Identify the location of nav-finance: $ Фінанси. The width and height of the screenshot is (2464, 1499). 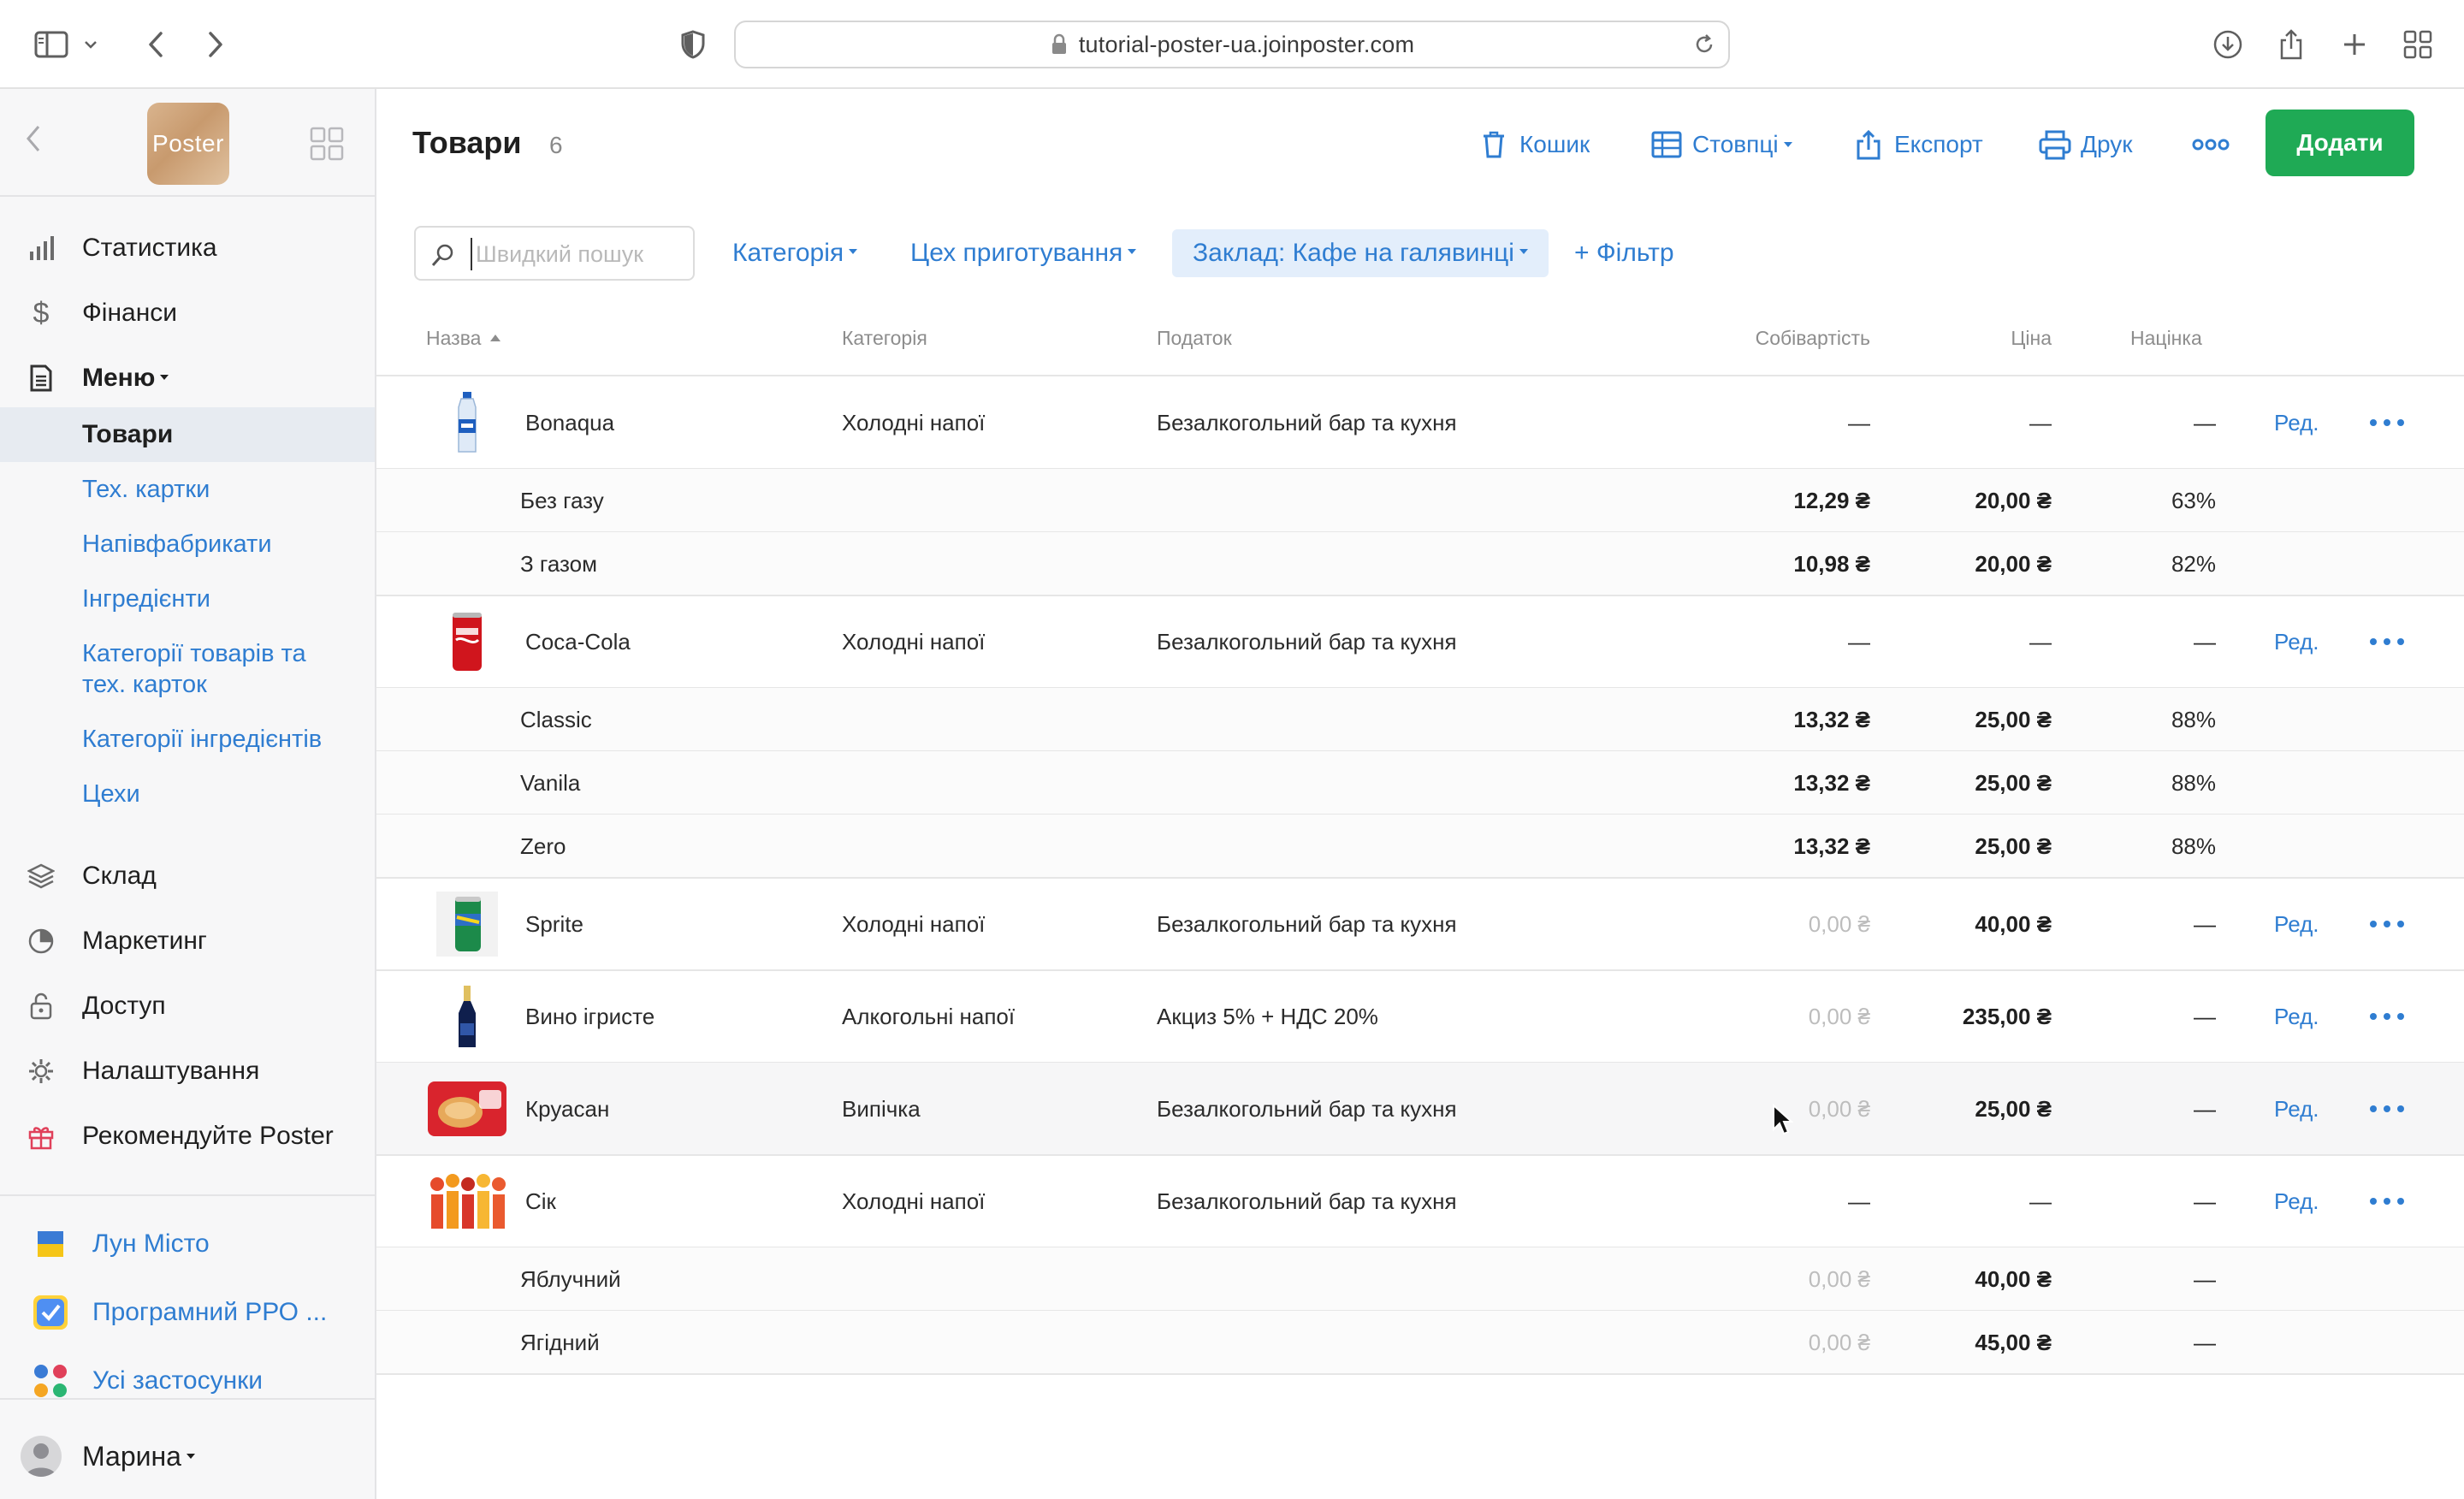
(187, 313).